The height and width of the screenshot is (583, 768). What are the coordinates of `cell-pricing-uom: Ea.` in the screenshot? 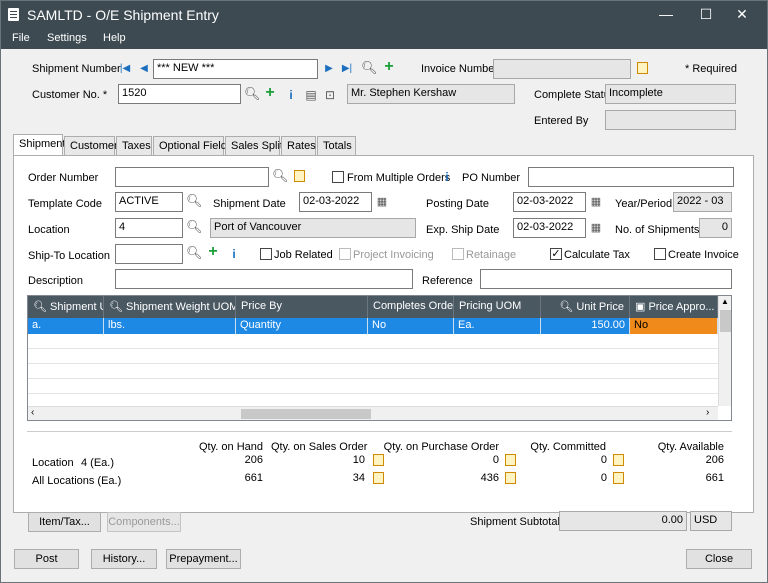 It's located at (497, 326).